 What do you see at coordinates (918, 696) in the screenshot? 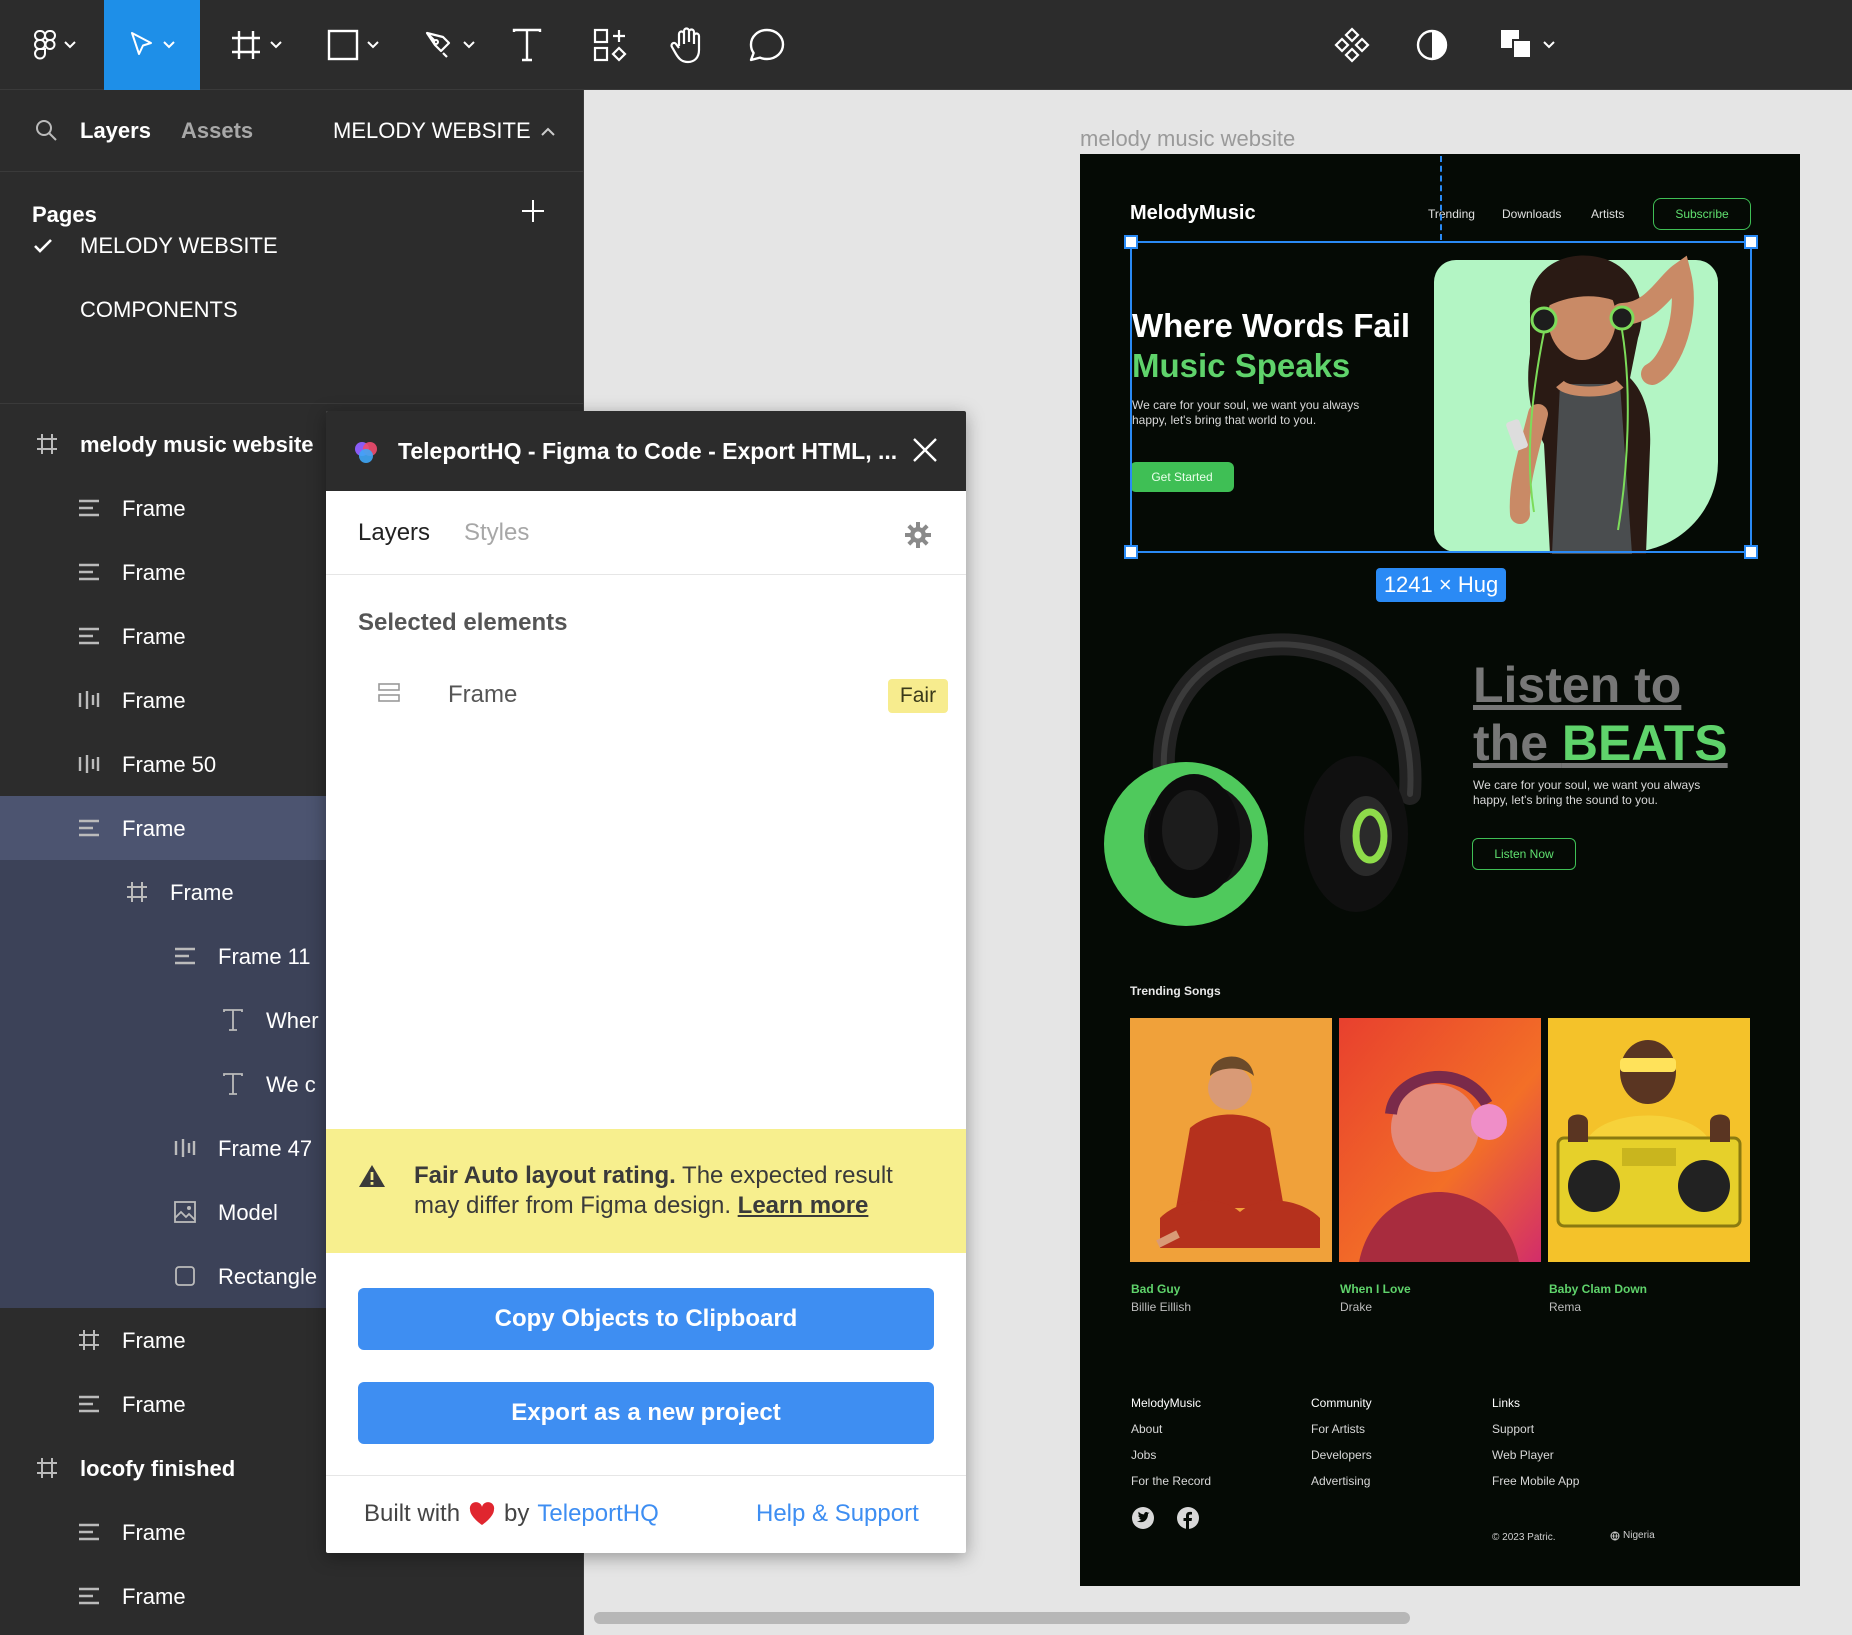
I see `rating-badge: Fair` at bounding box center [918, 696].